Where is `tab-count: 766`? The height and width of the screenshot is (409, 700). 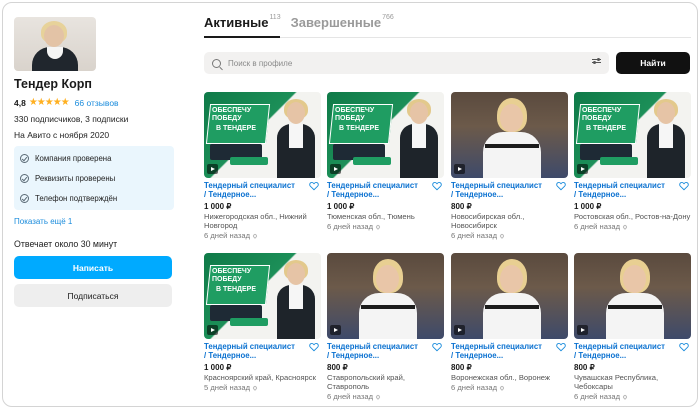 tab-count: 766 is located at coordinates (388, 17).